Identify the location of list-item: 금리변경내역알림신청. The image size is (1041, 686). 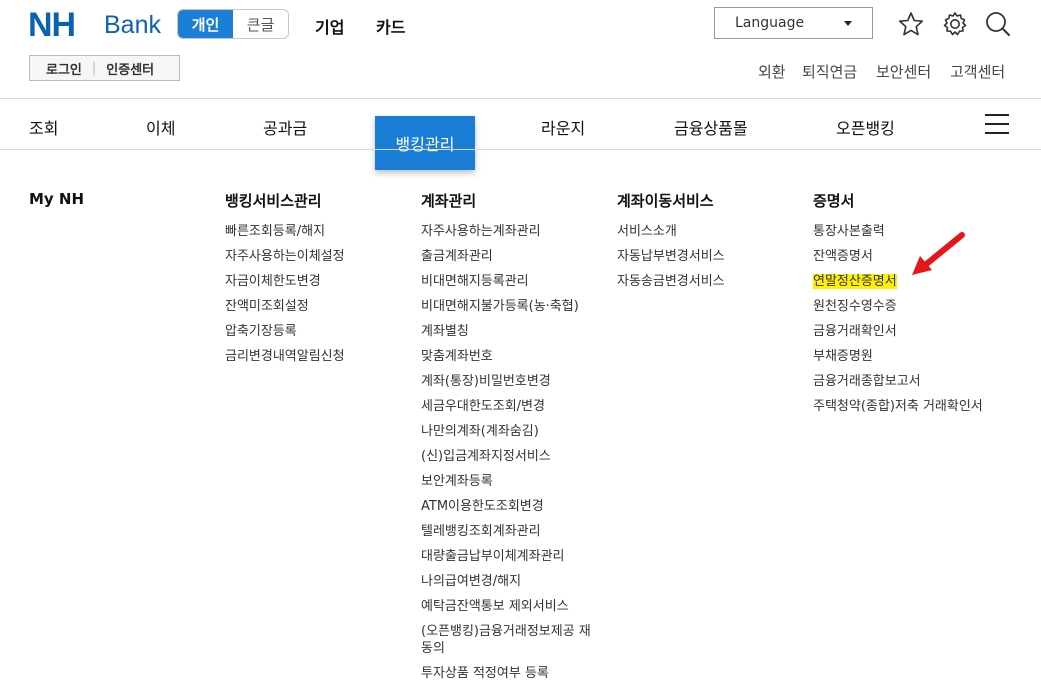
(285, 356).